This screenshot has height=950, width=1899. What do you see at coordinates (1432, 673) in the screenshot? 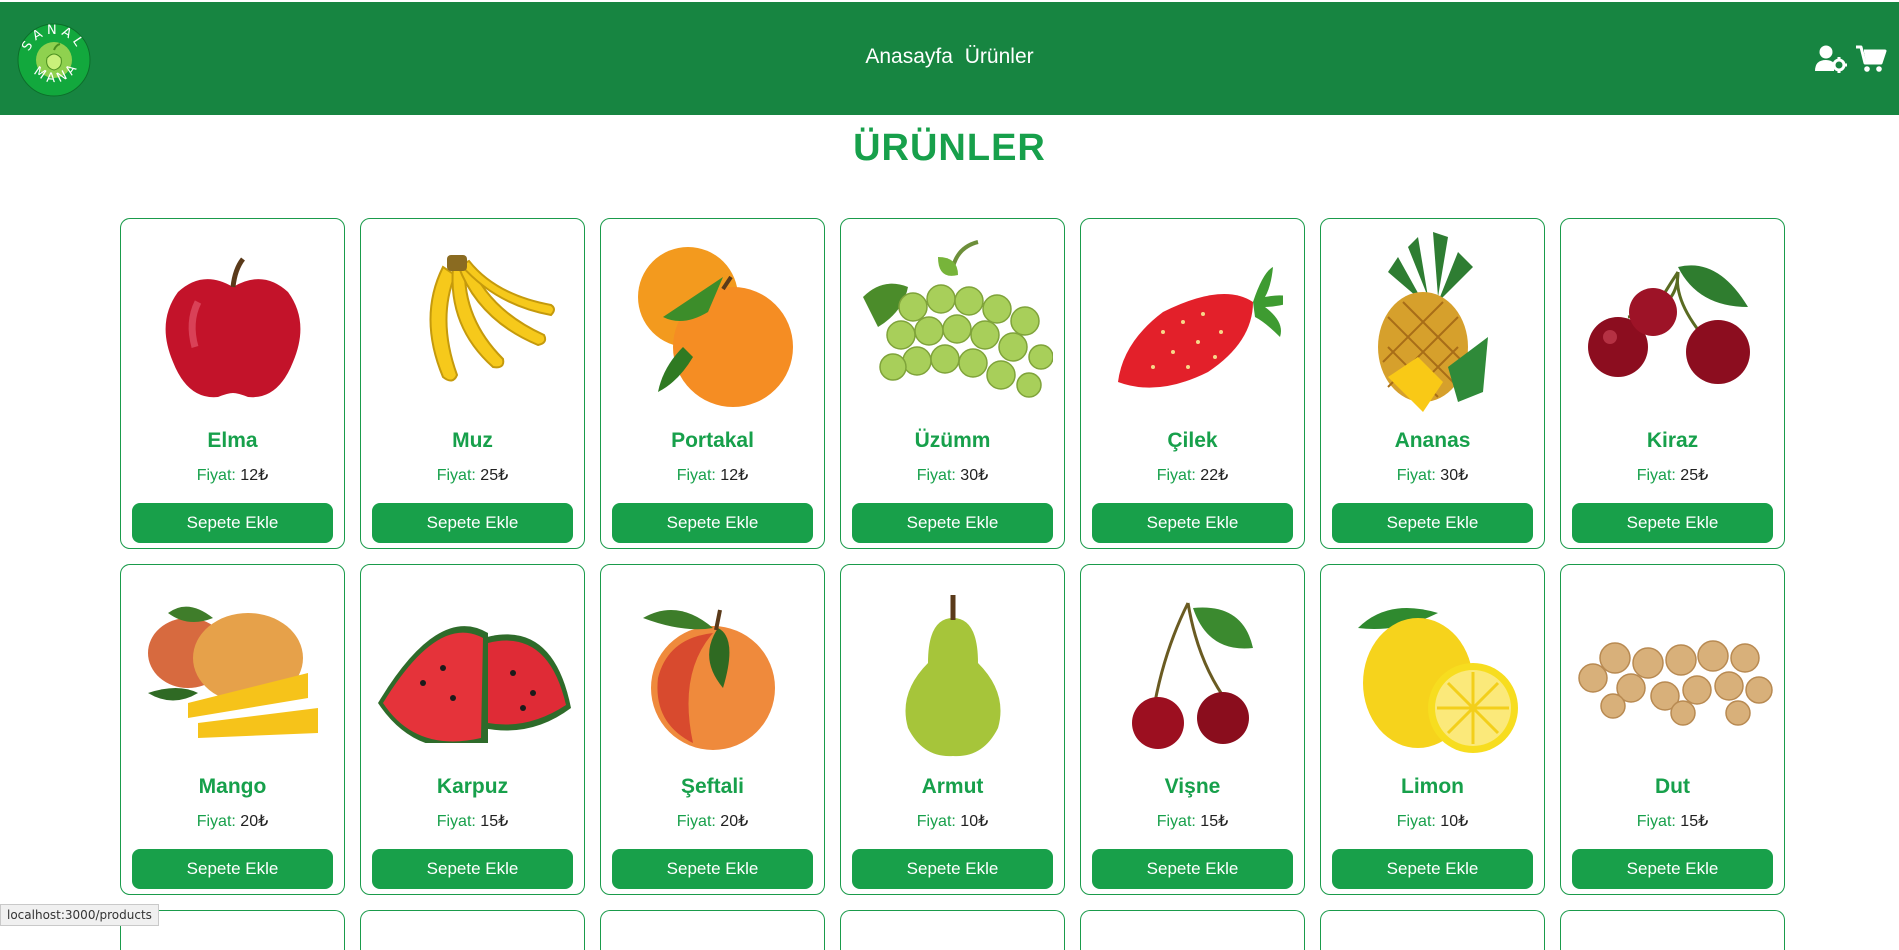
I see `lemon-image-icon` at bounding box center [1432, 673].